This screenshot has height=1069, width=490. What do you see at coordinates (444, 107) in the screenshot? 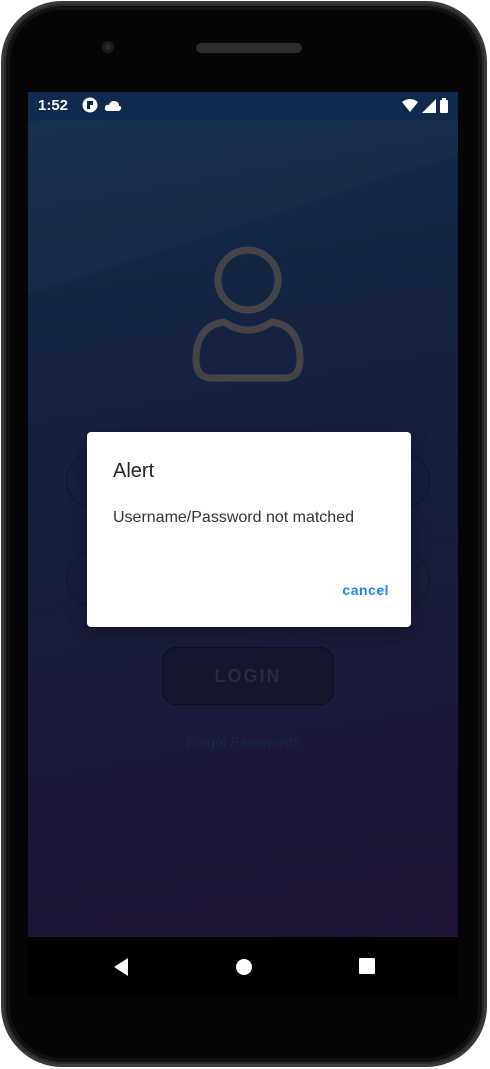
I see `battery-icon` at bounding box center [444, 107].